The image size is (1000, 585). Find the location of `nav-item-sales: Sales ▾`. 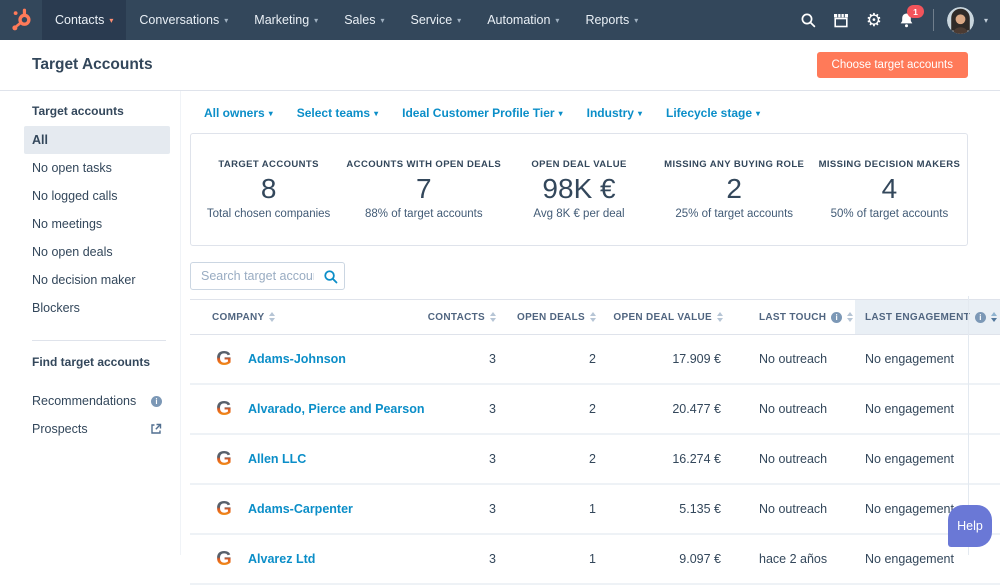

nav-item-sales: Sales ▾ is located at coordinates (364, 20).